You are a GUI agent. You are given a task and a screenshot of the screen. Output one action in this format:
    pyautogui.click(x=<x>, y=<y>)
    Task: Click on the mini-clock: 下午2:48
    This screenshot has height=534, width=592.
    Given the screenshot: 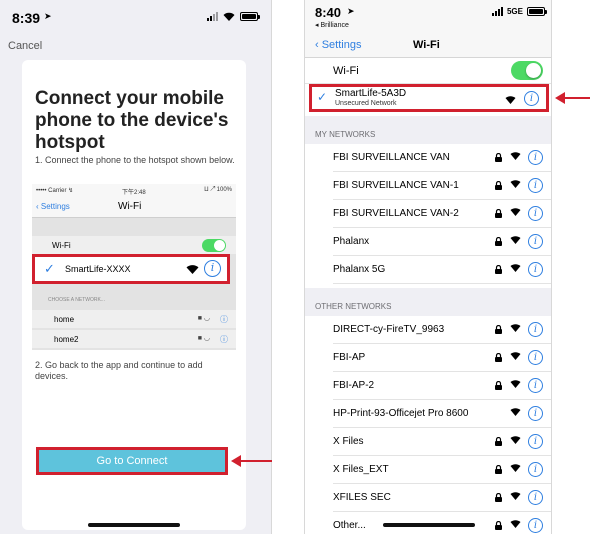 What is the action you would take?
    pyautogui.click(x=134, y=193)
    